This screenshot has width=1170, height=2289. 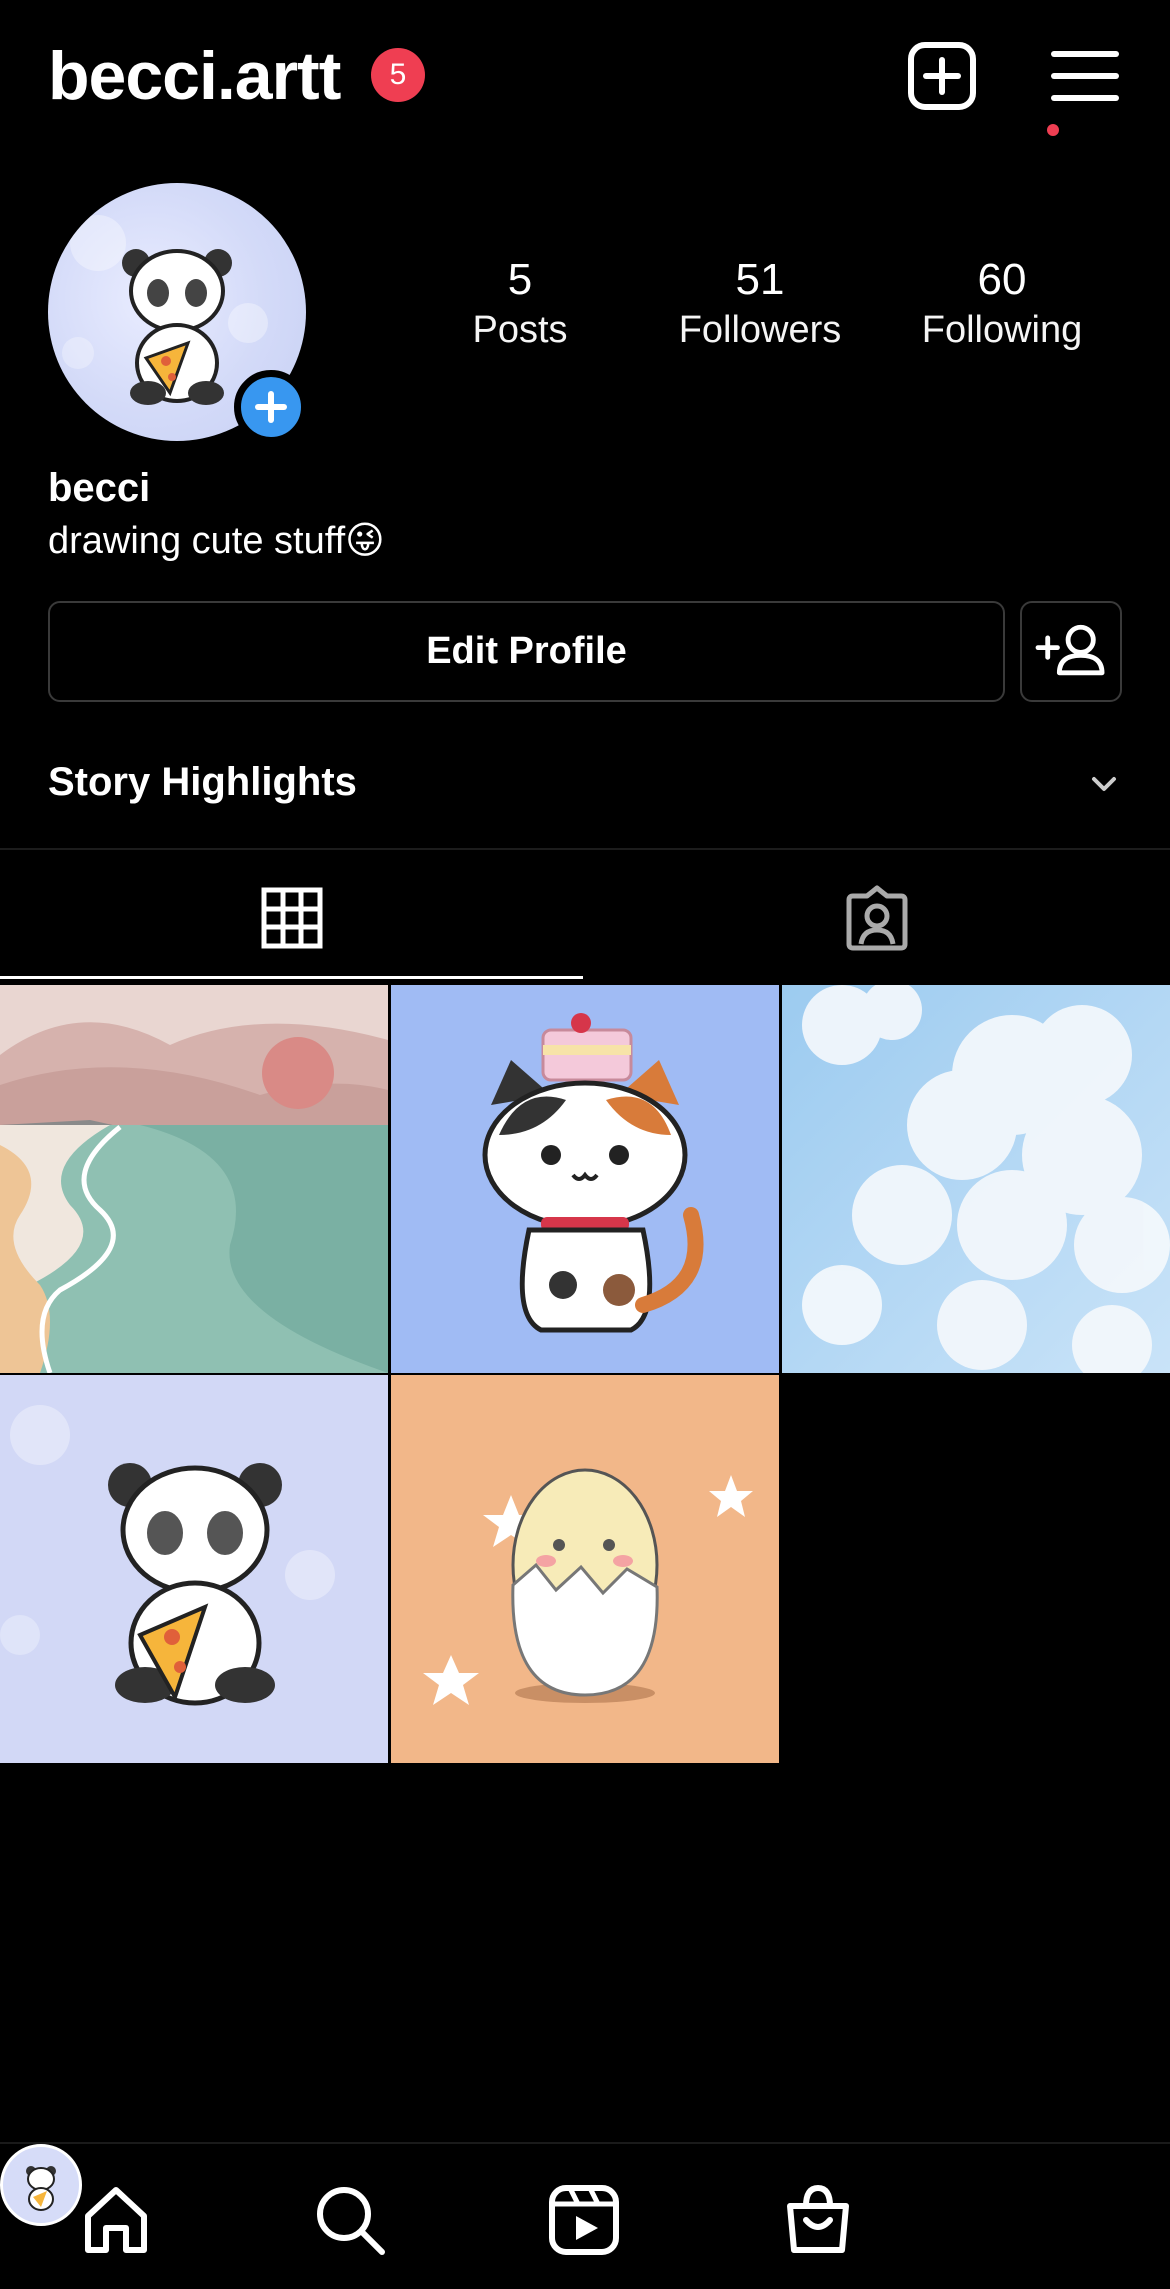 I want to click on posts-label: Posts, so click(x=520, y=330).